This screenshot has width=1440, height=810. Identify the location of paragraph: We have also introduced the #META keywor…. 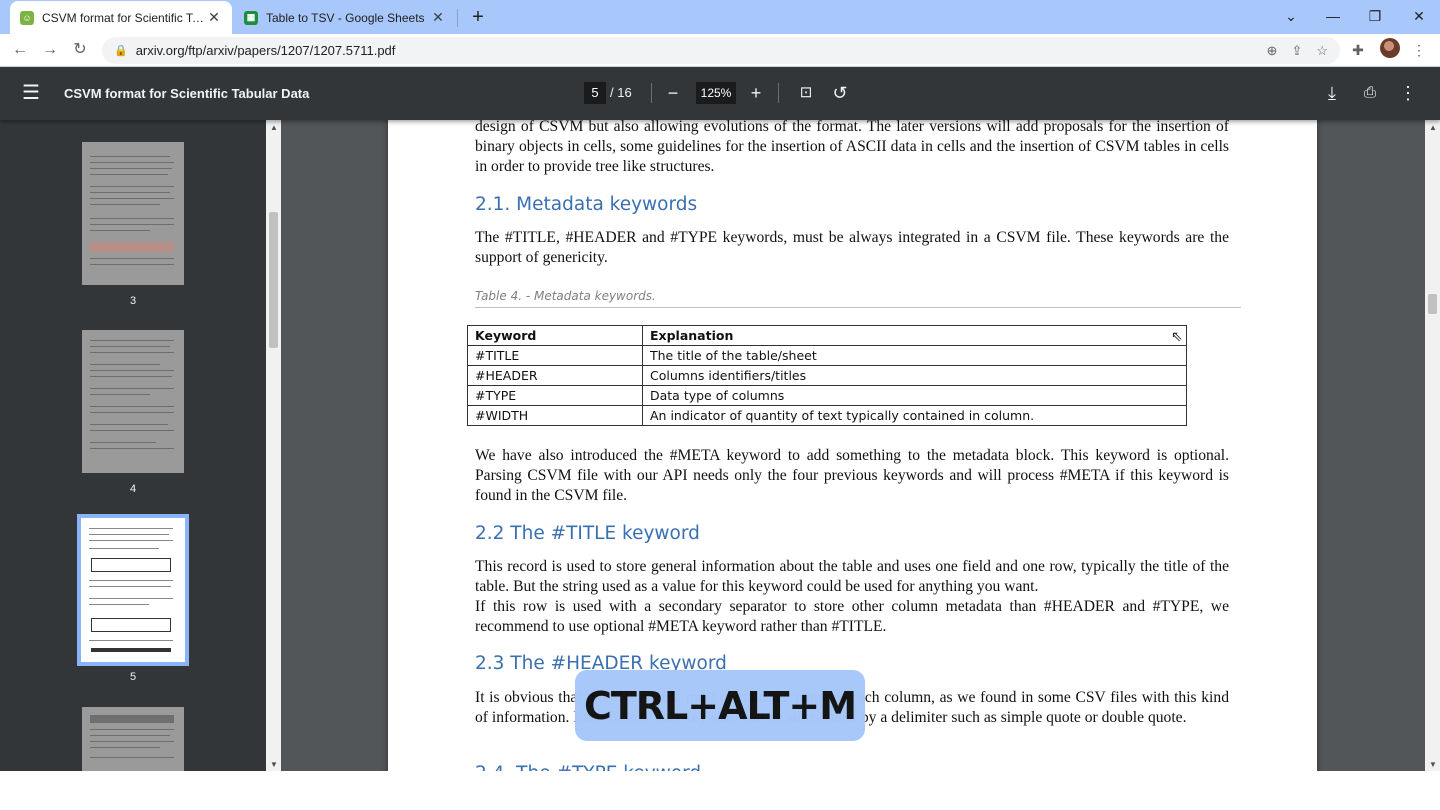
(852, 475).